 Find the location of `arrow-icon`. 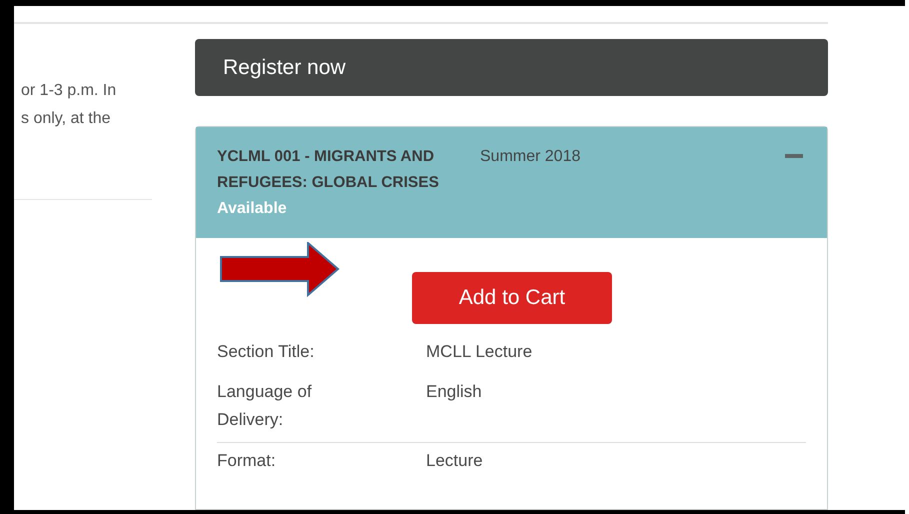

arrow-icon is located at coordinates (280, 269).